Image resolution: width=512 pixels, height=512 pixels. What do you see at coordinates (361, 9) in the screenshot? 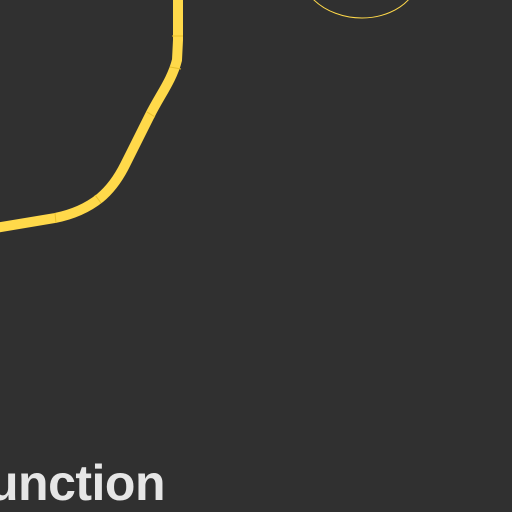
I see `roundabout-ring` at bounding box center [361, 9].